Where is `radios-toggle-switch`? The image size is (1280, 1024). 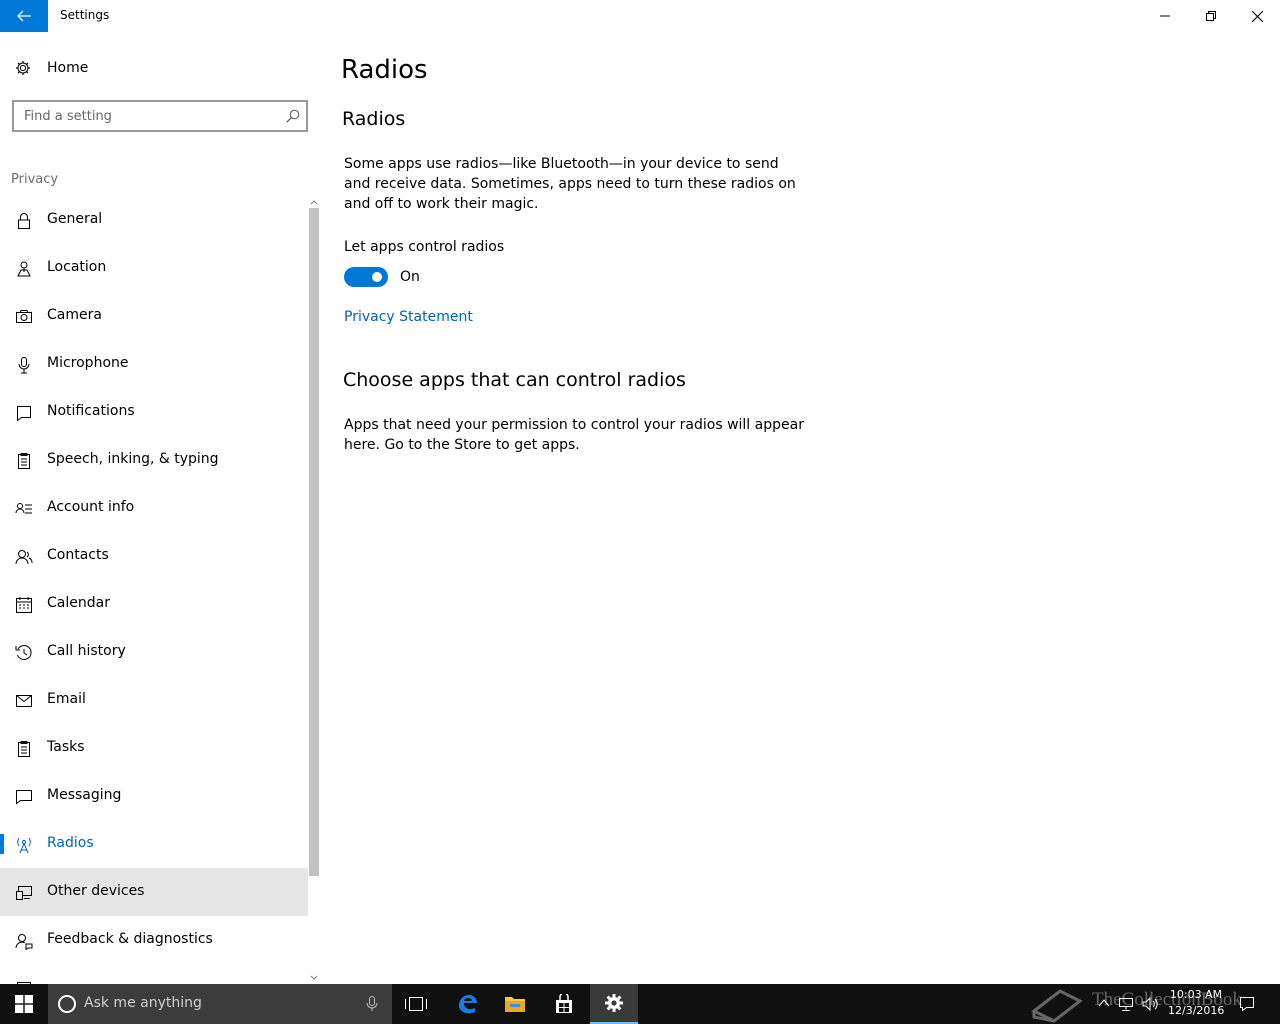 radios-toggle-switch is located at coordinates (366, 277).